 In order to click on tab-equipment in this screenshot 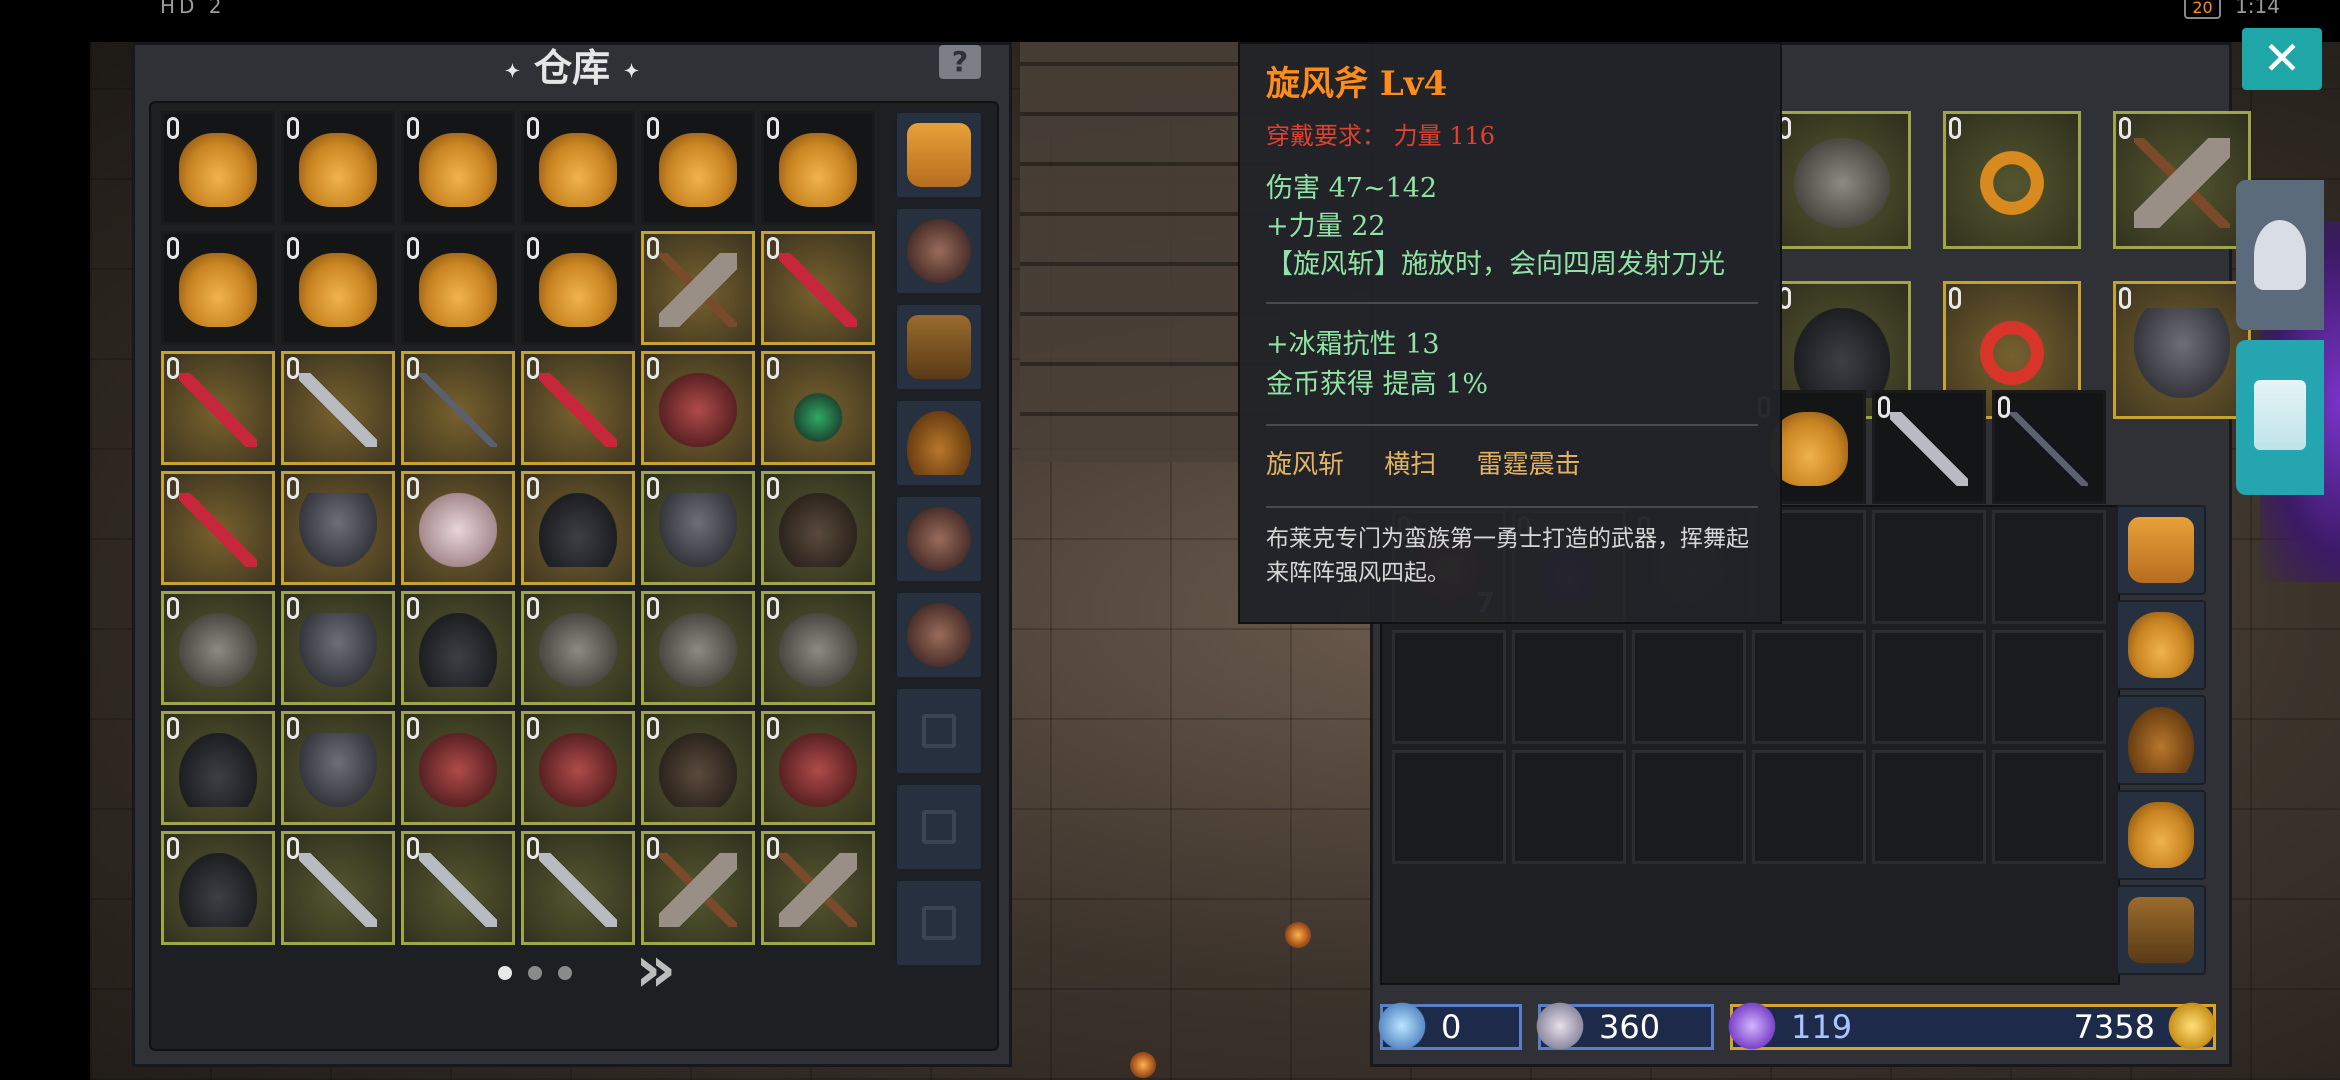, I will do `click(2280, 255)`.